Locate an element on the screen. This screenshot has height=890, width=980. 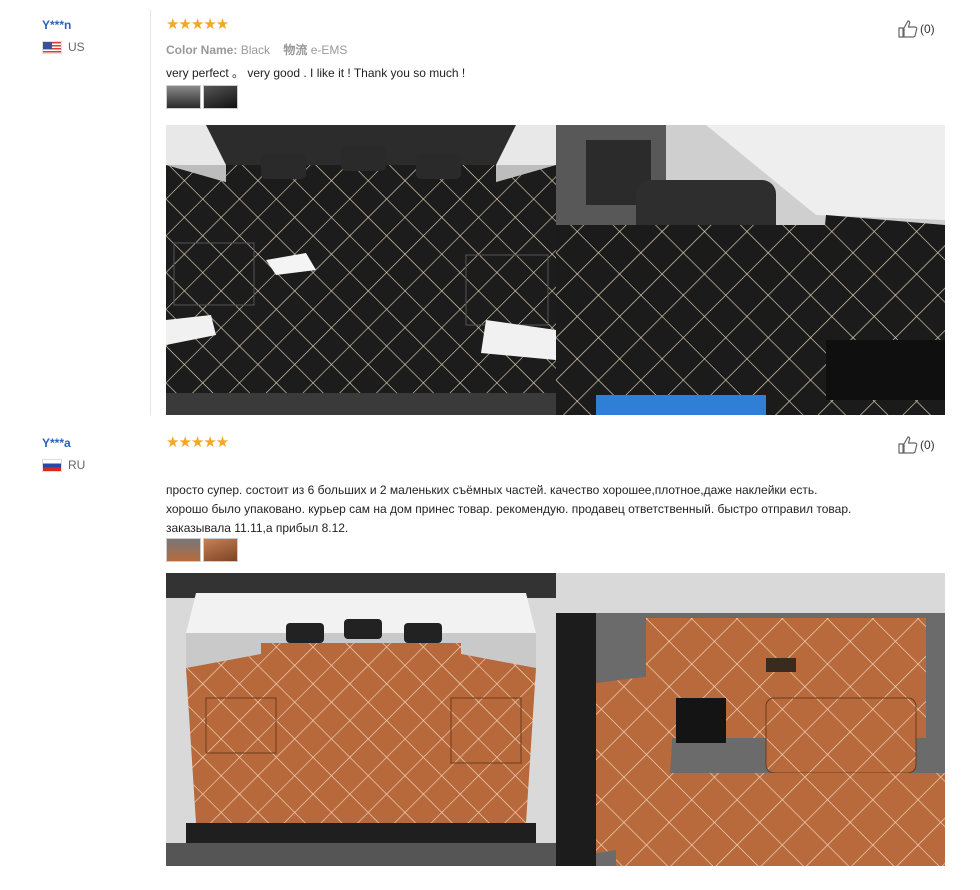
shipping-label: 物流 is located at coordinates (295, 50).